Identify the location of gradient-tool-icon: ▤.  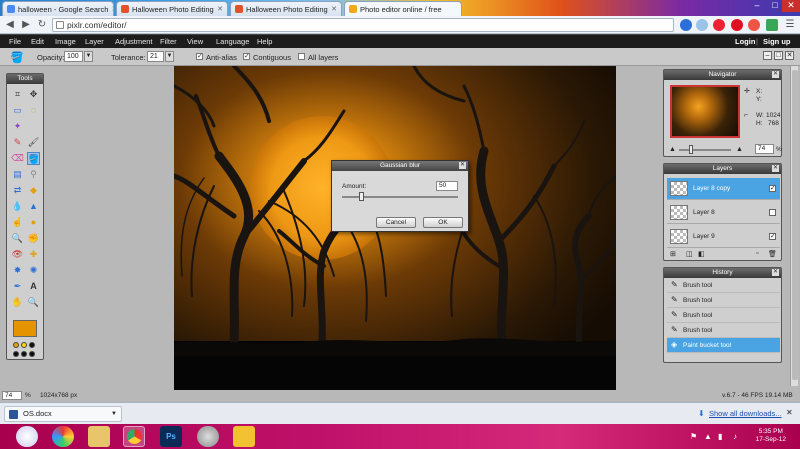
(17, 174).